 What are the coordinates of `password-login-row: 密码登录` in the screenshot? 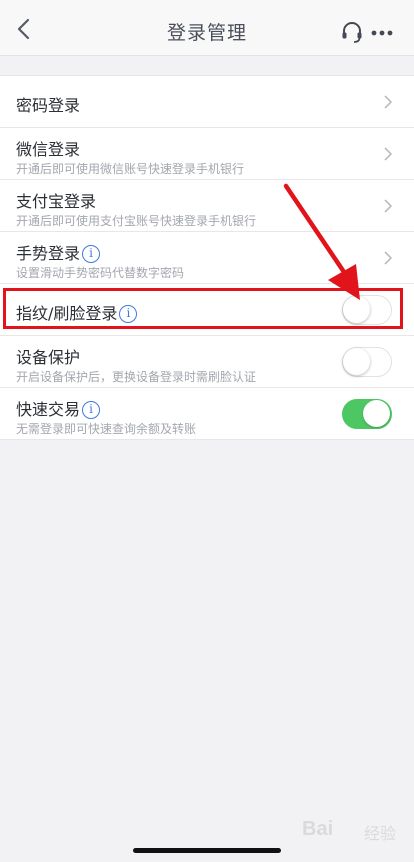 It's located at (207, 102).